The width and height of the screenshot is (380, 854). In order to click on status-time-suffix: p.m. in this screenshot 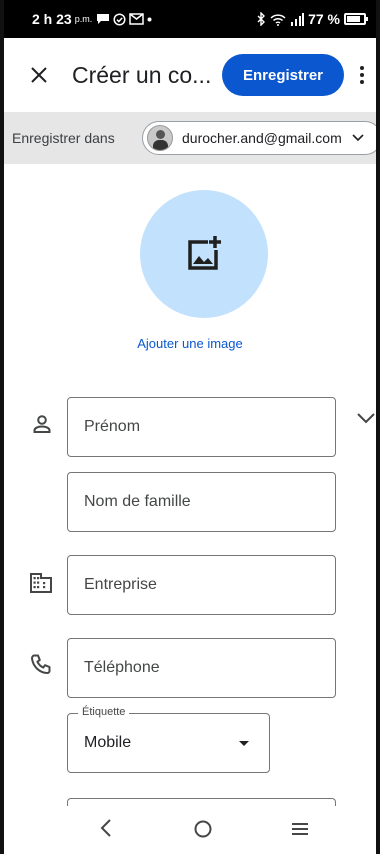, I will do `click(83, 19)`.